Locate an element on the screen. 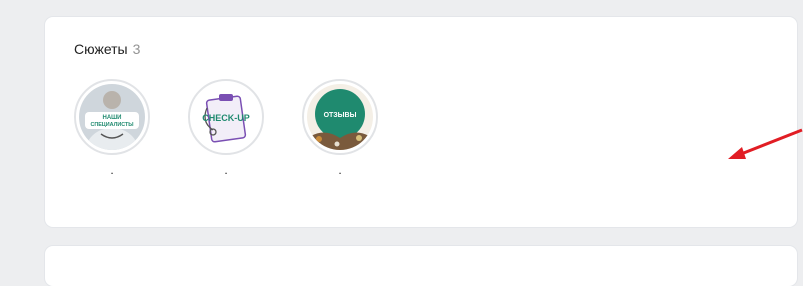  story-ring: CHECK-UP is located at coordinates (226, 117).